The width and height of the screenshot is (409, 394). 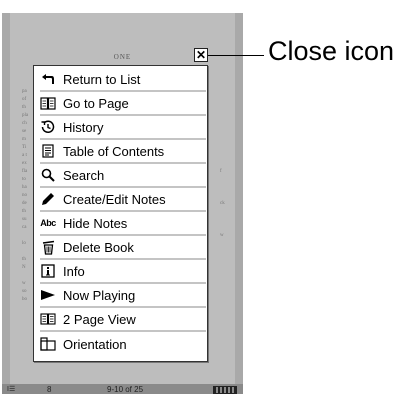 What do you see at coordinates (95, 223) in the screenshot?
I see `menu-item-label: Hide Notes` at bounding box center [95, 223].